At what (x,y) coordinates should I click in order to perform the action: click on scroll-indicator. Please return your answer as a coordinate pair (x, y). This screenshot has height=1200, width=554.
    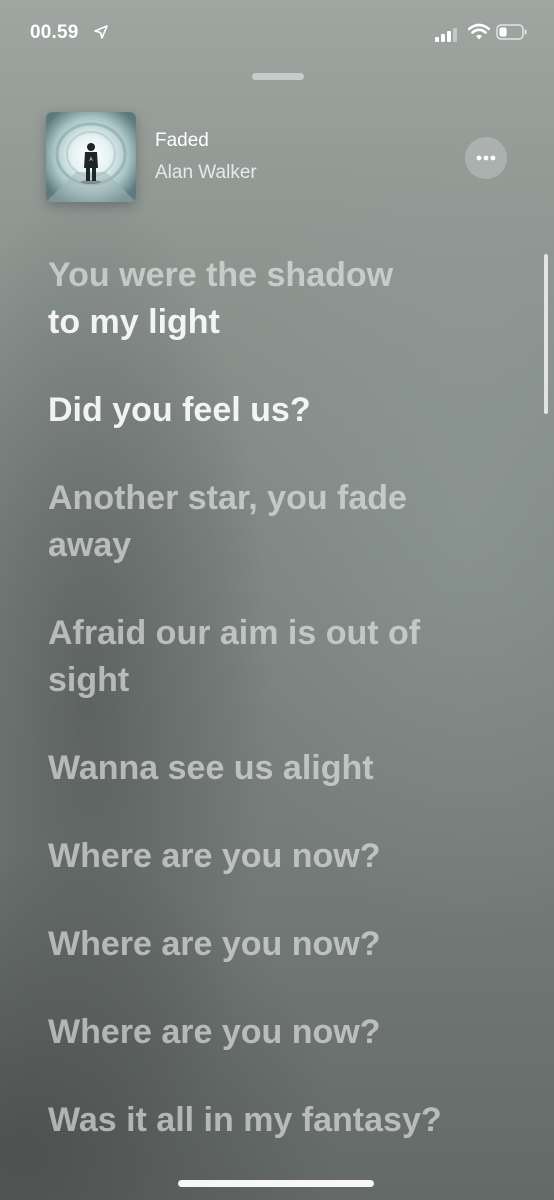
    Looking at the image, I should click on (546, 334).